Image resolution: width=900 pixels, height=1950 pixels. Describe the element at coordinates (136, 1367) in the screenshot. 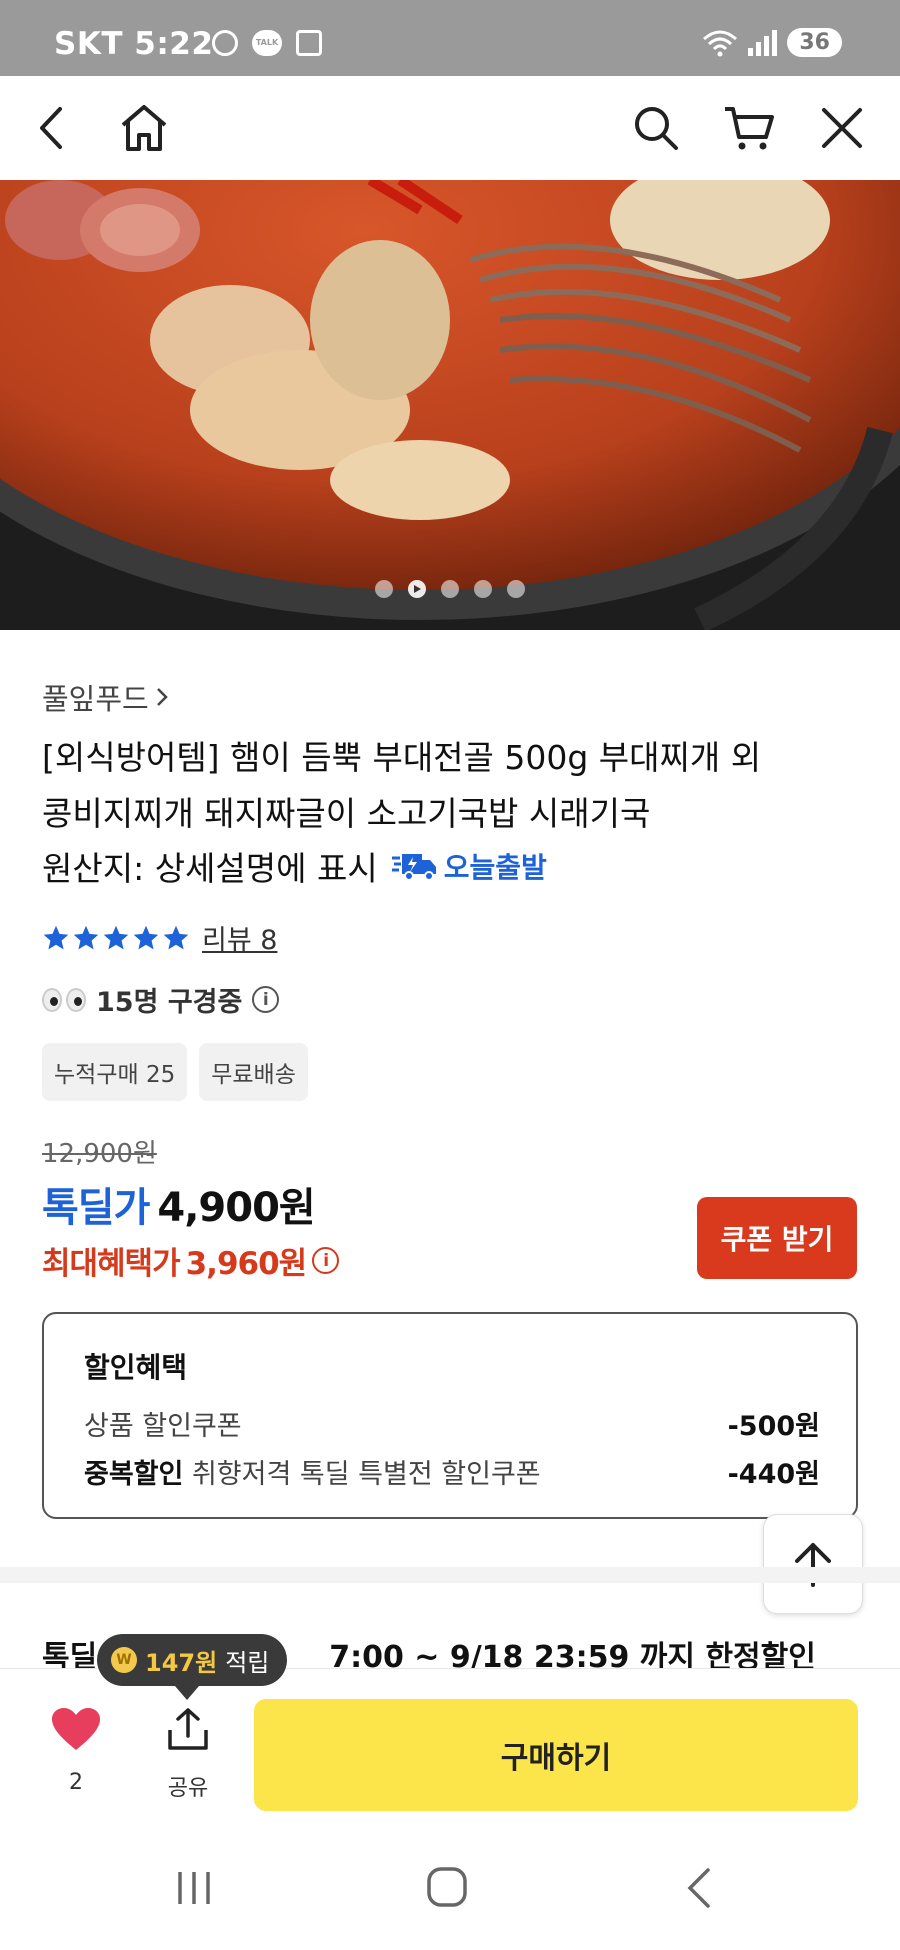

I see `discount-title: 할인혜택` at that location.